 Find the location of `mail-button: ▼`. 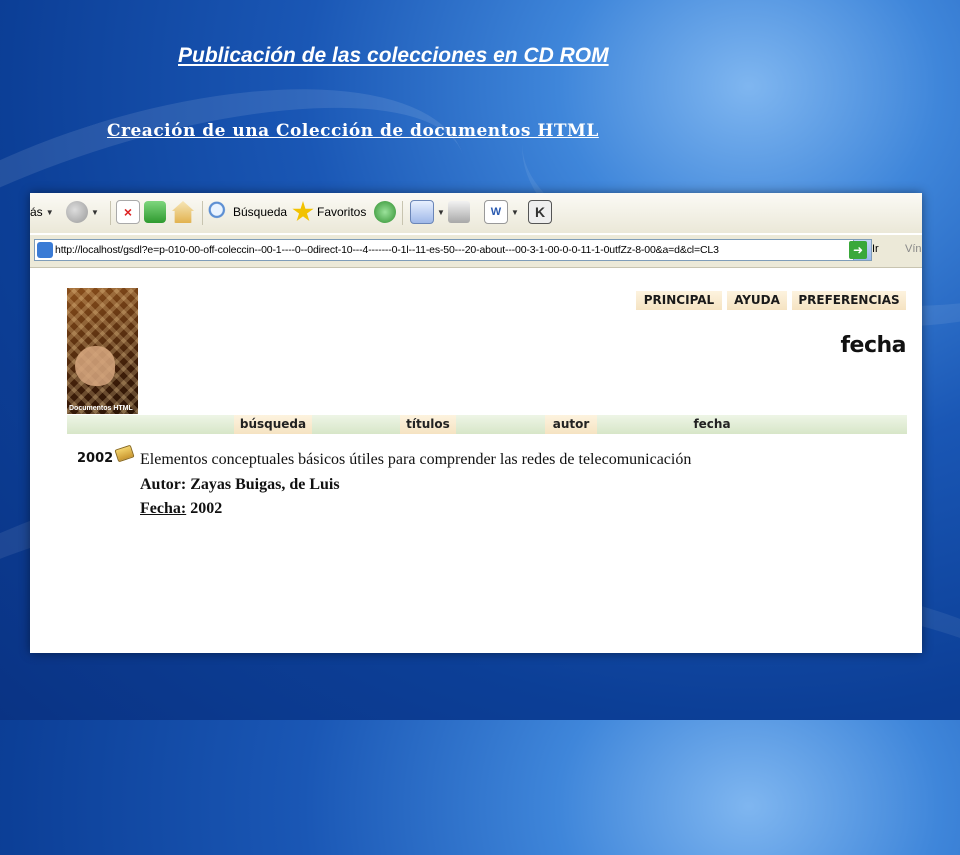

mail-button: ▼ is located at coordinates (427, 212).